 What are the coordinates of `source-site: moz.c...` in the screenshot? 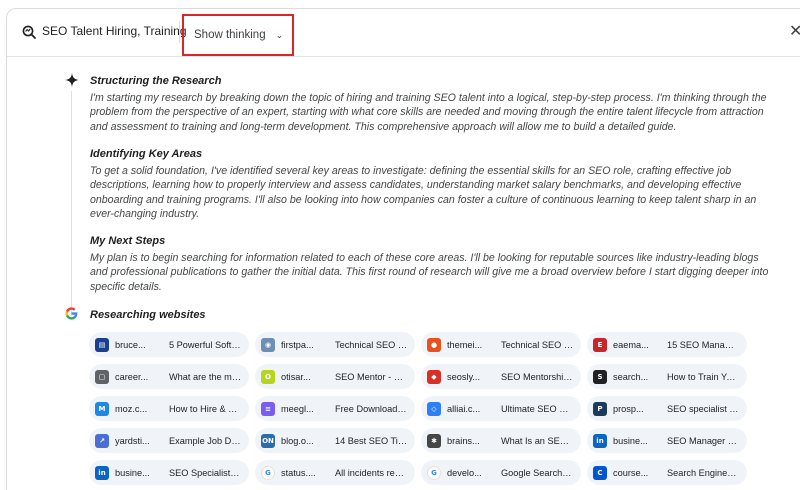 It's located at (131, 408).